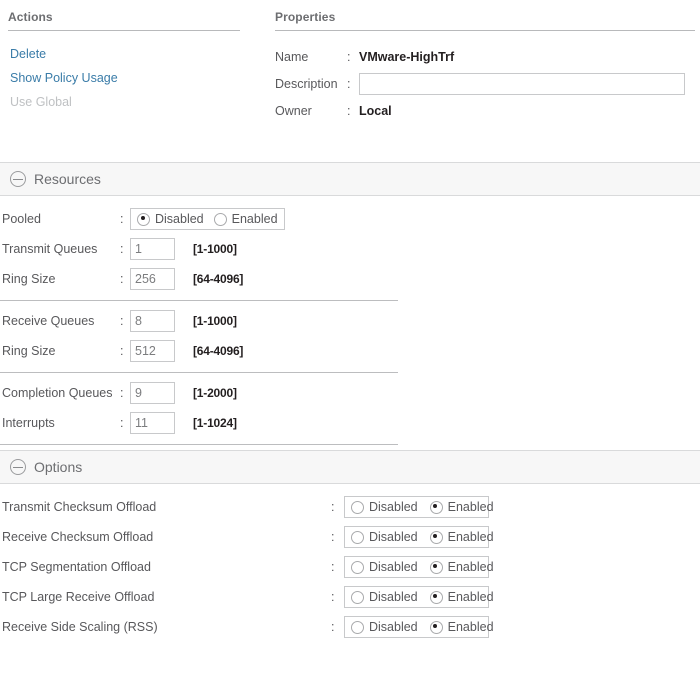 Image resolution: width=700 pixels, height=684 pixels. What do you see at coordinates (215, 423) in the screenshot?
I see `interrupts-range: [1-1024]` at bounding box center [215, 423].